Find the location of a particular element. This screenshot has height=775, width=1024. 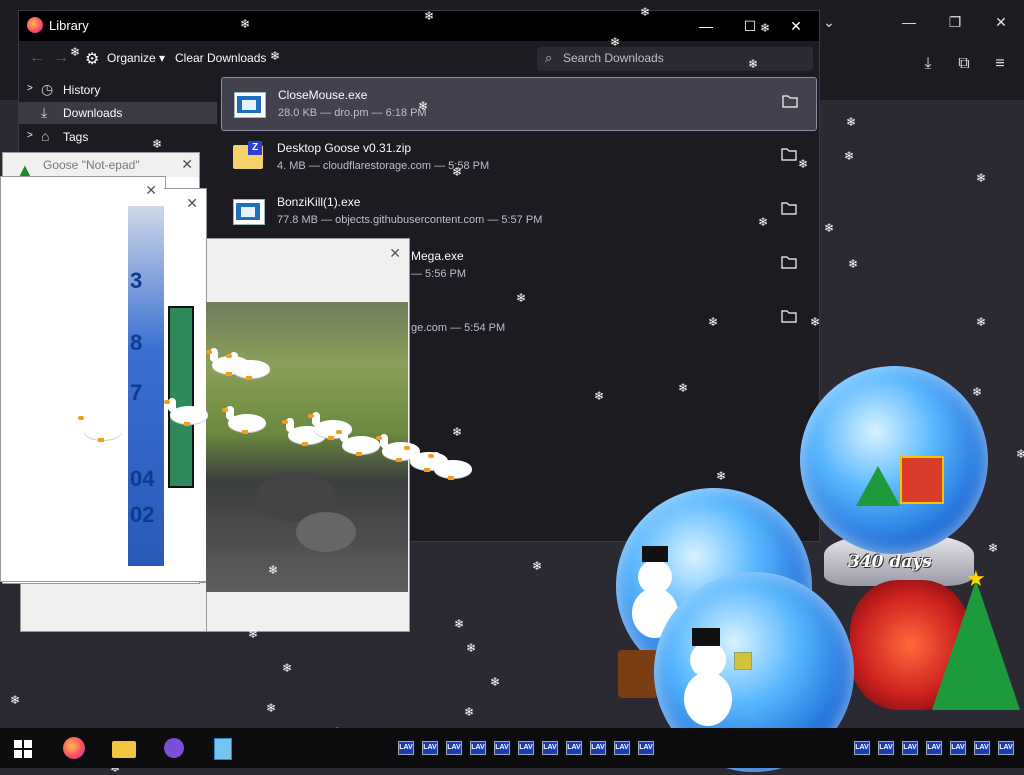

days-counter: 340 days is located at coordinates (890, 562).